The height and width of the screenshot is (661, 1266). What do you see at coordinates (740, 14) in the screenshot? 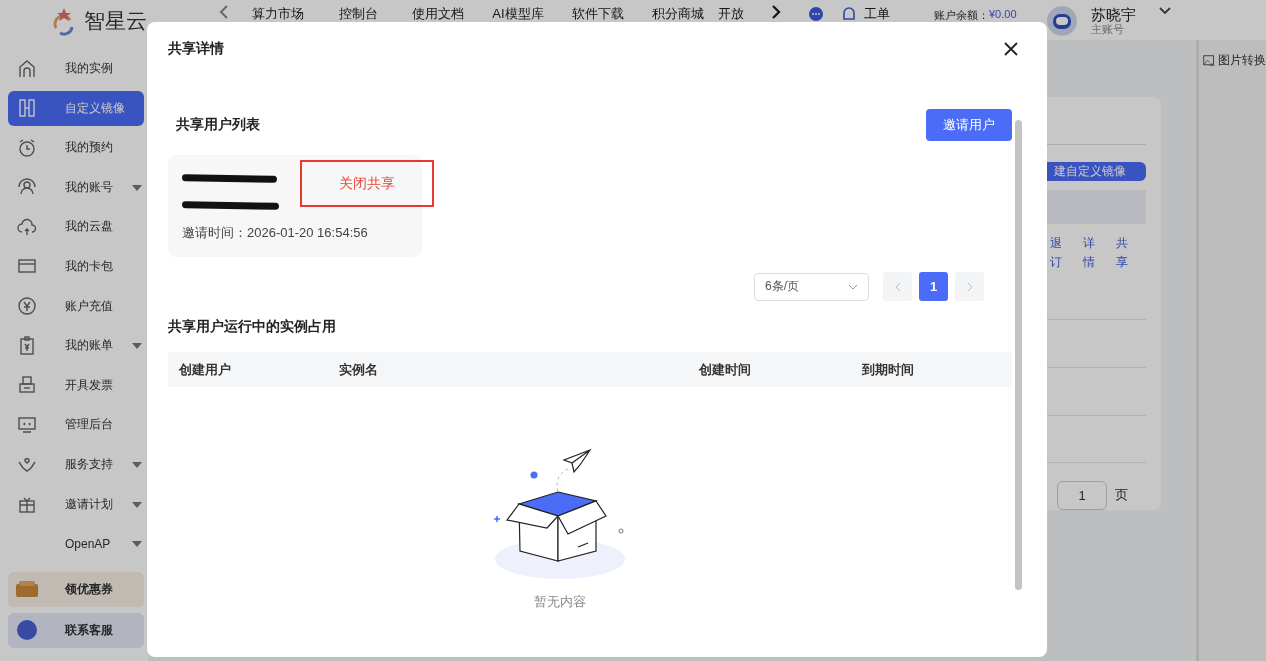
I see `nav-link: 开放` at bounding box center [740, 14].